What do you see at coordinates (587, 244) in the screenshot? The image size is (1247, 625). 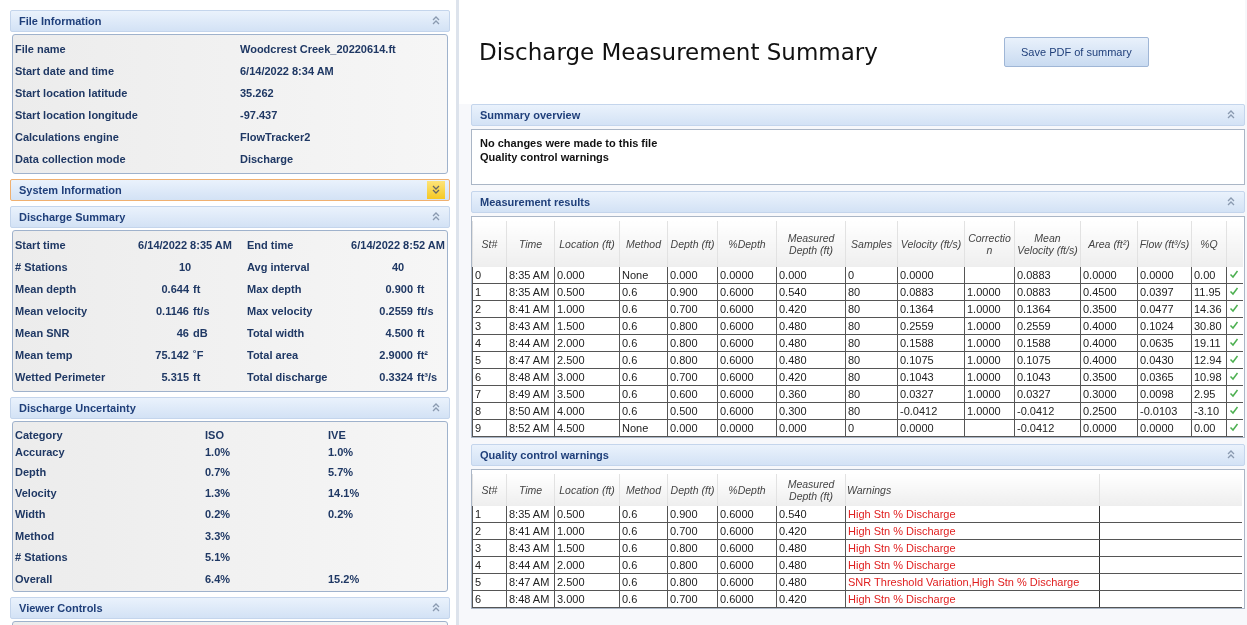 I see `column-header: Location (ft)` at bounding box center [587, 244].